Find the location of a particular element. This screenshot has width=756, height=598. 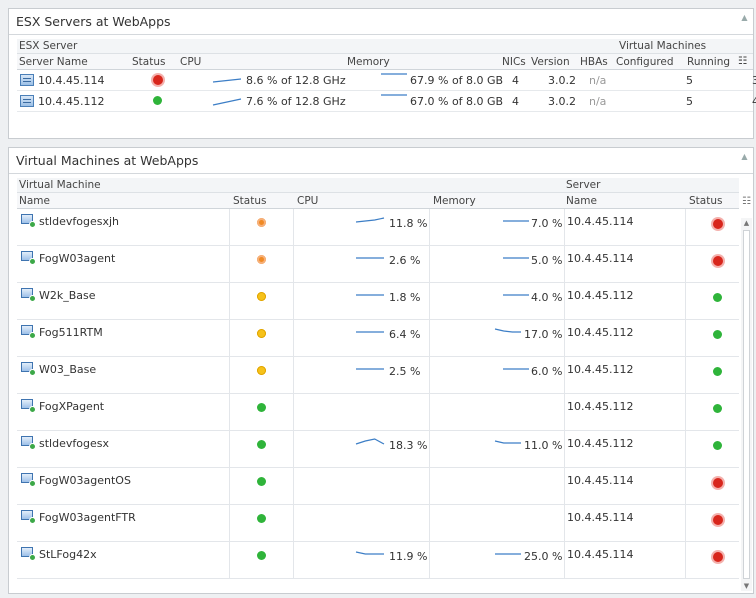

col-vm-memory: Memory is located at coordinates (454, 201).